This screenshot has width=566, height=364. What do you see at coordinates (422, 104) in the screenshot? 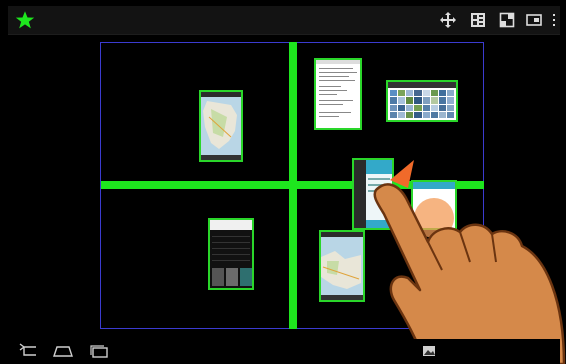
I see `photo-grid` at bounding box center [422, 104].